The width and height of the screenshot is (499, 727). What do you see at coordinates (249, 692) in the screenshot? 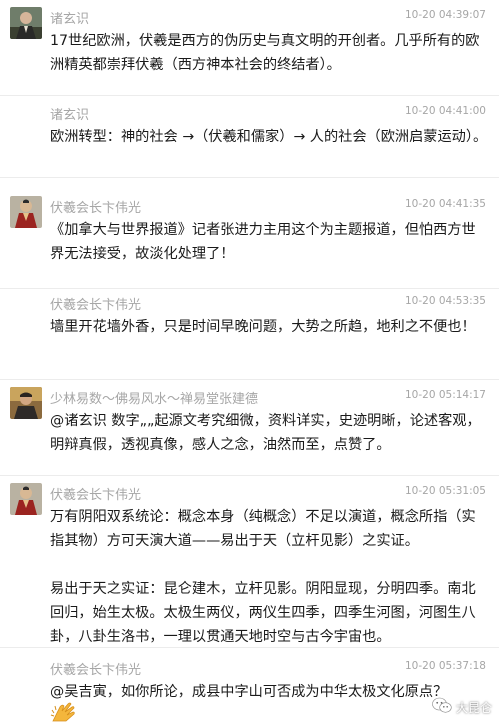
I see `comment-text: @吴吉寅，如你所论，成县中字山可否成为中华太极文化原点？` at bounding box center [249, 692].